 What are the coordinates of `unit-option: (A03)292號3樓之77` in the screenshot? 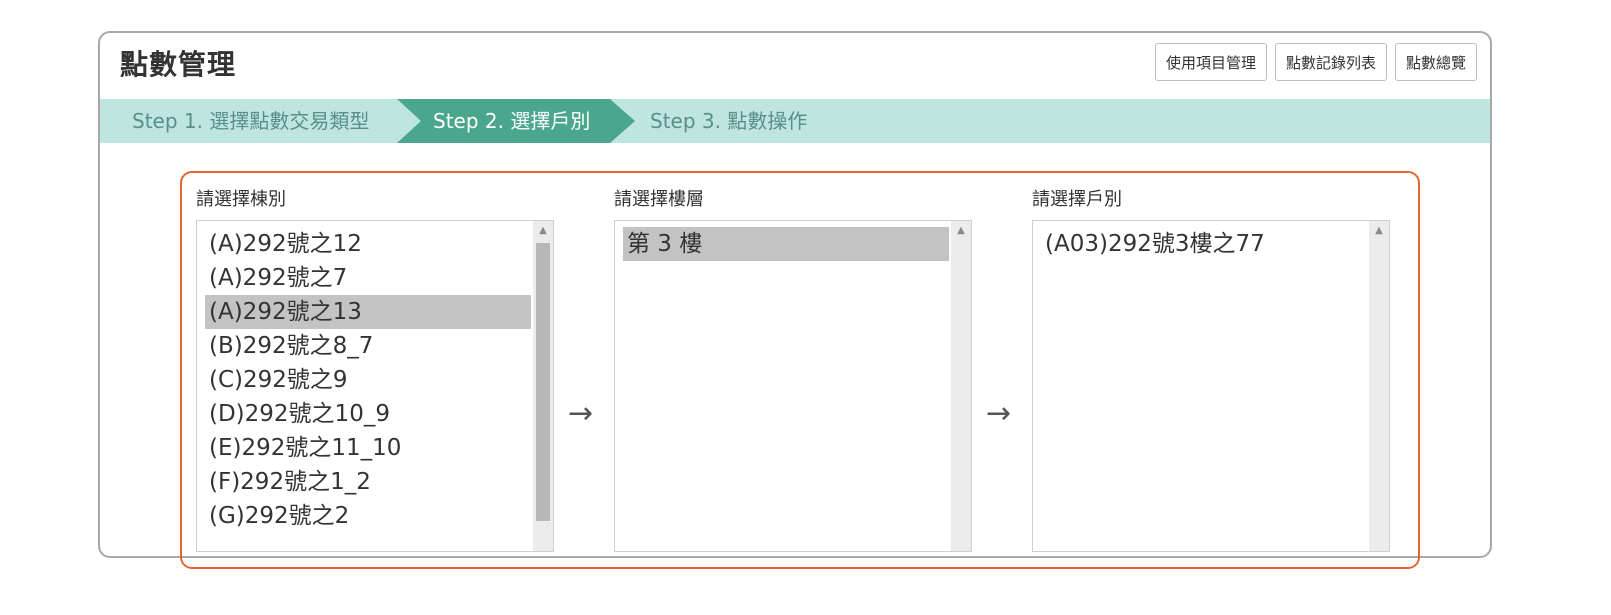 It's located at (1204, 244).